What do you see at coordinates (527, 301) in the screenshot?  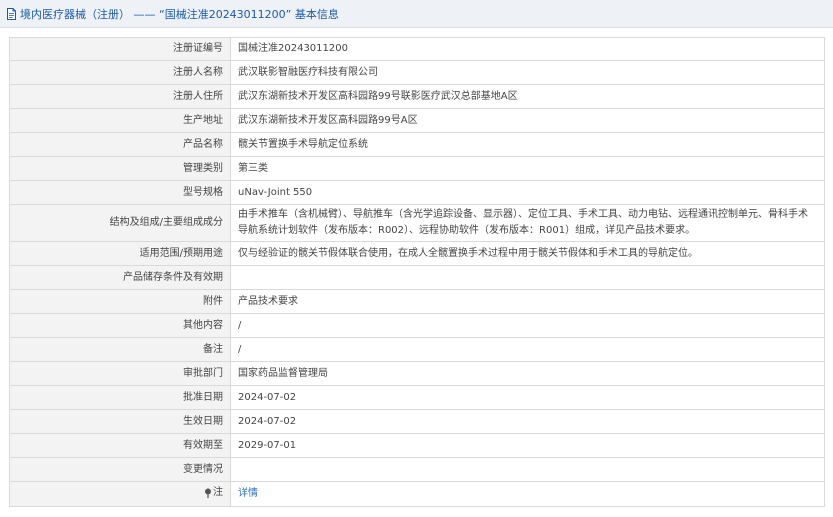 I see `field-value: 产品技术要求` at bounding box center [527, 301].